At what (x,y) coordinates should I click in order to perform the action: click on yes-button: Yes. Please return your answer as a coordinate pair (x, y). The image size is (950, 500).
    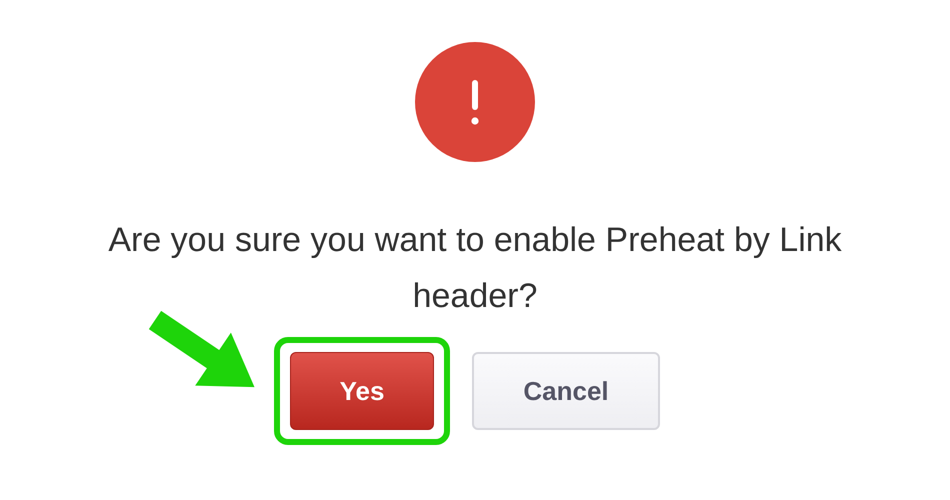
    Looking at the image, I should click on (362, 391).